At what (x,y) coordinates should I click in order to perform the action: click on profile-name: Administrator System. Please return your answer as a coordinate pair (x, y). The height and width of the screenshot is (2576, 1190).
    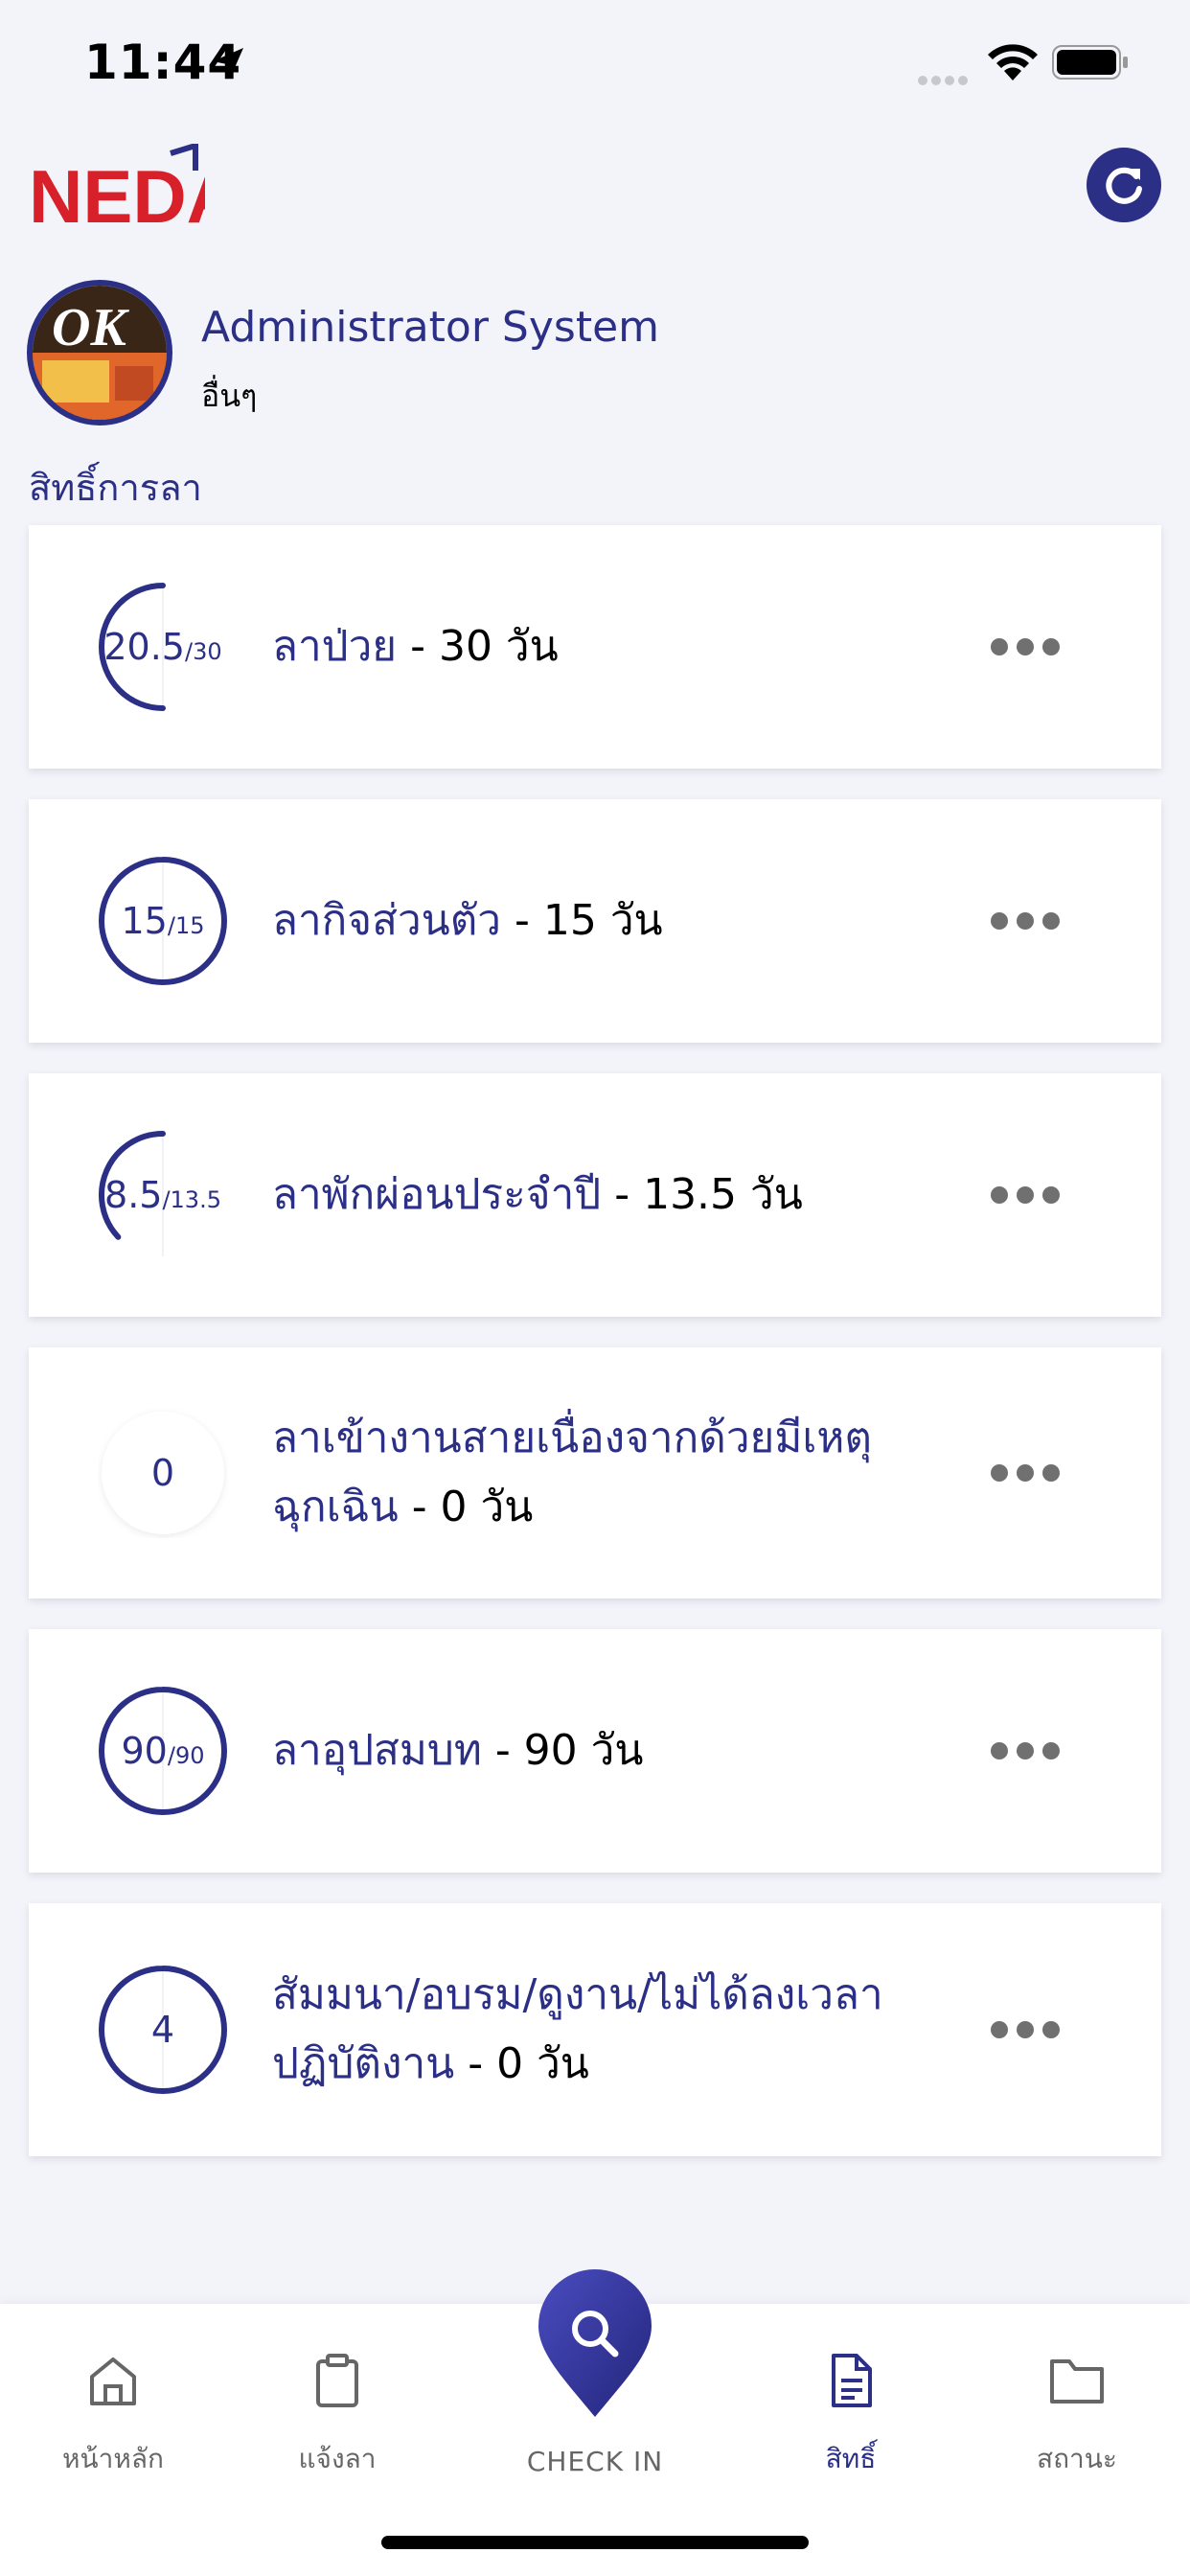
    Looking at the image, I should click on (430, 327).